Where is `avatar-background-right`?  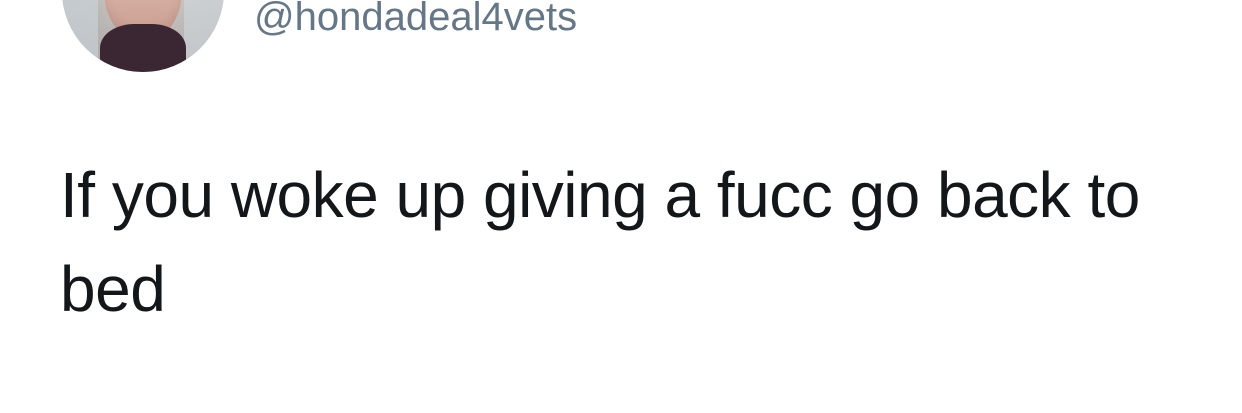
avatar-background-right is located at coordinates (204, 36).